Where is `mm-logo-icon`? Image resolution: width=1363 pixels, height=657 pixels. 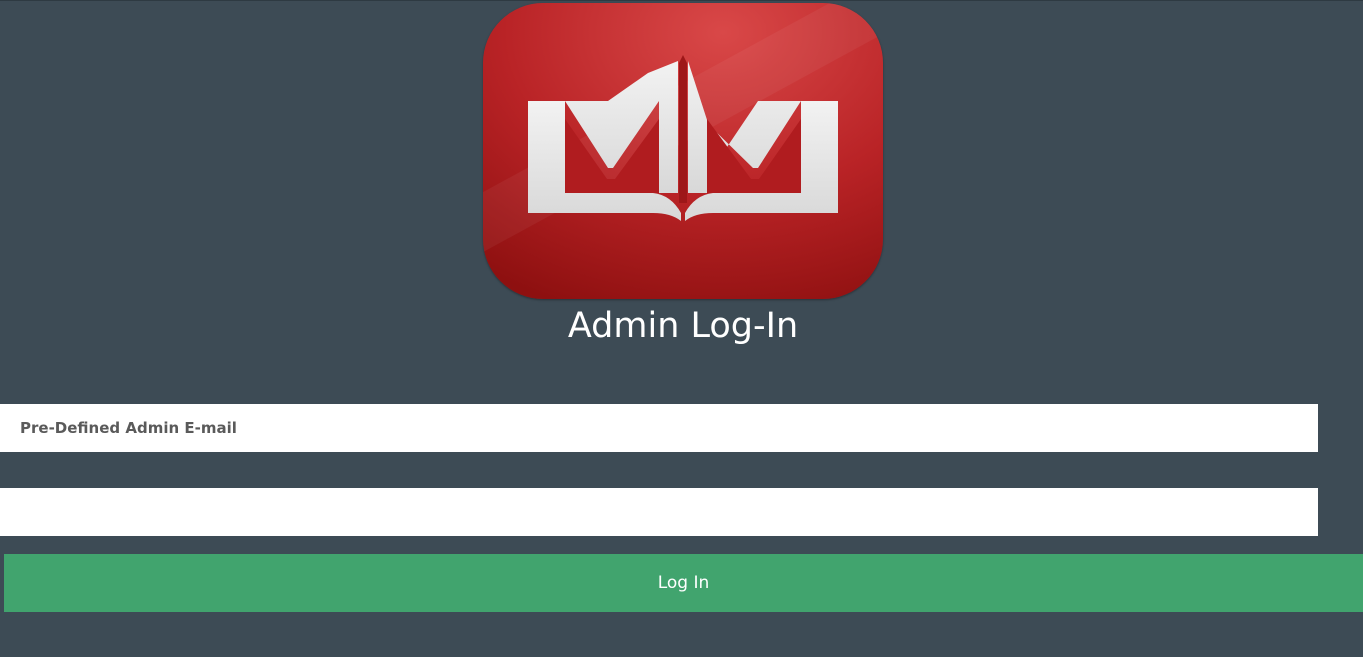
mm-logo-icon is located at coordinates (683, 151).